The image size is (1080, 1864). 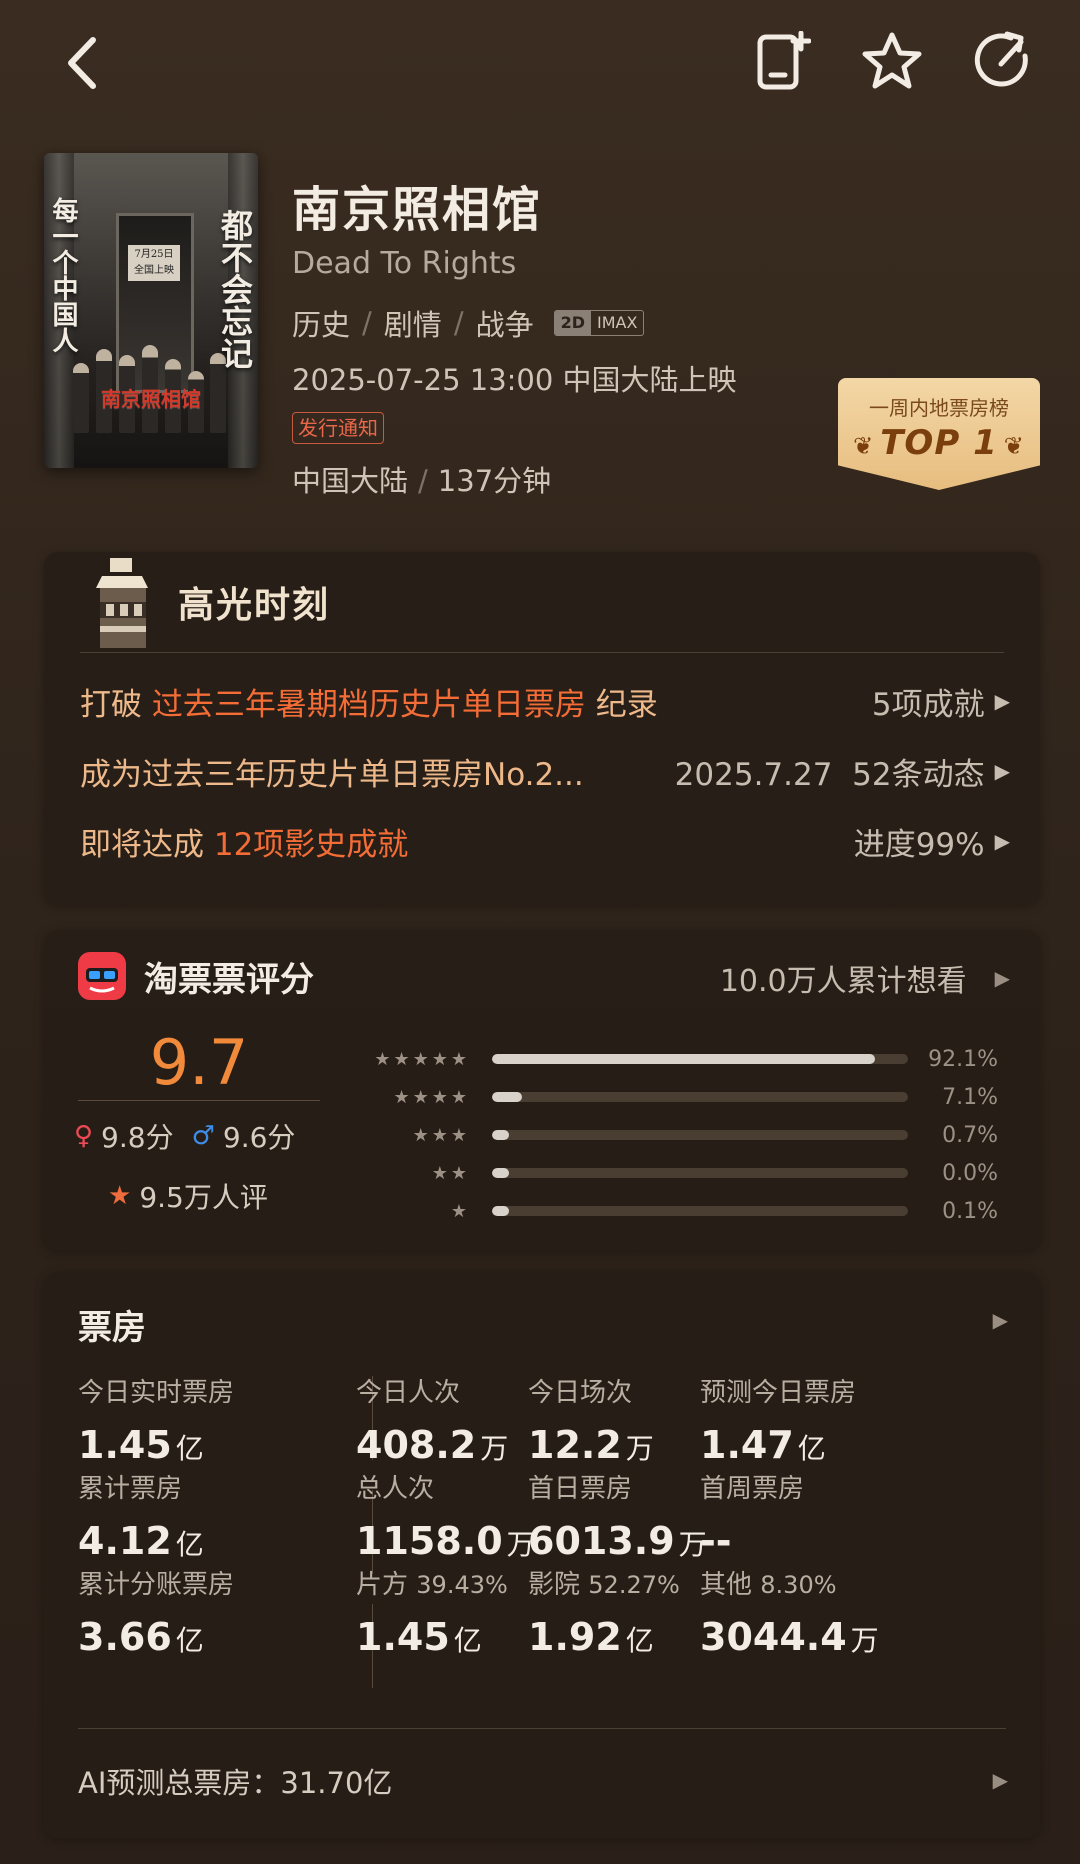 I want to click on highlight-meta: 进度99% ▶, so click(x=931, y=844).